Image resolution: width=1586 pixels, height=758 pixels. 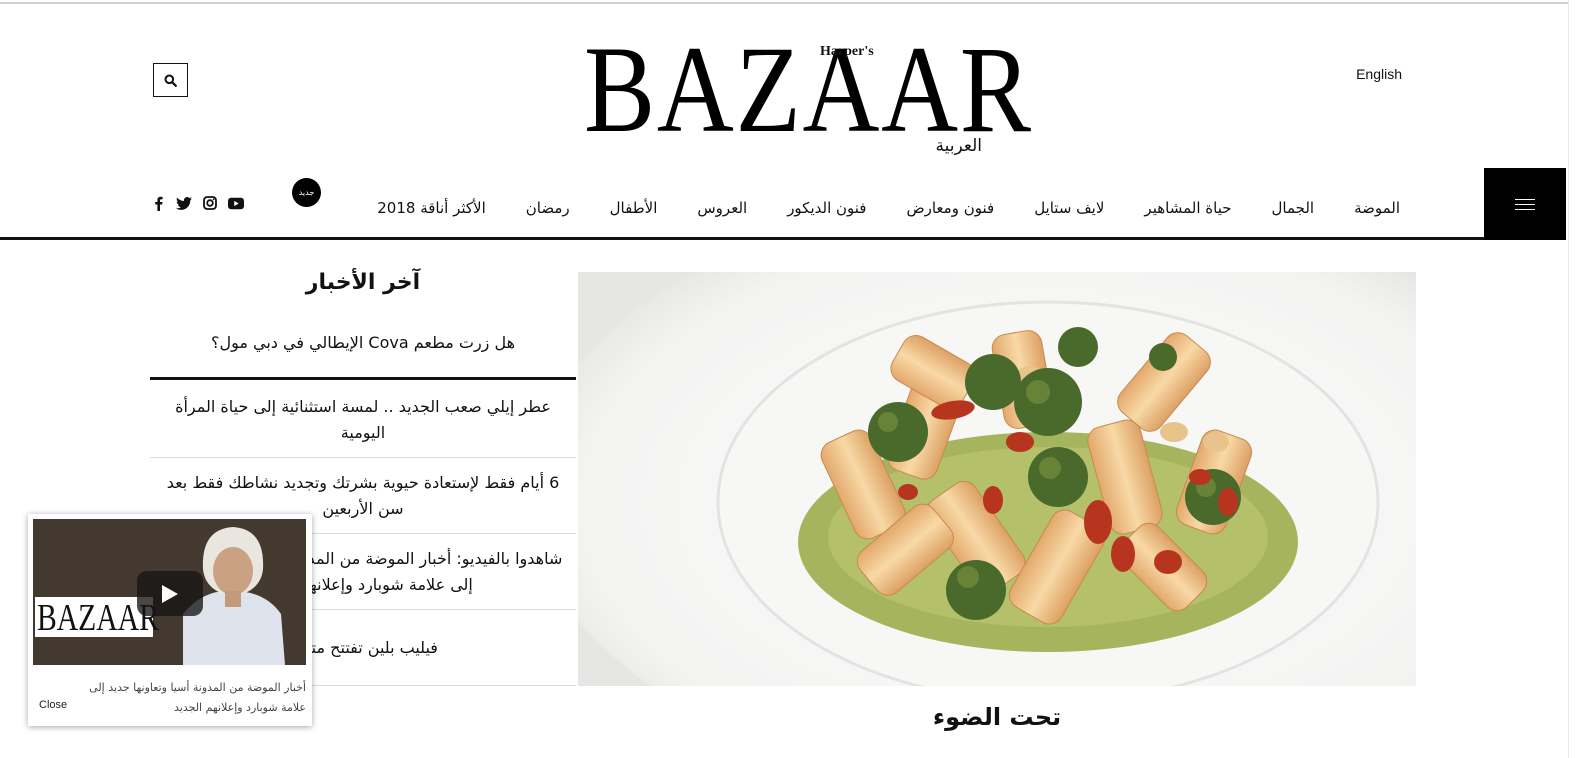 I want to click on youtube-icon, so click(x=236, y=203).